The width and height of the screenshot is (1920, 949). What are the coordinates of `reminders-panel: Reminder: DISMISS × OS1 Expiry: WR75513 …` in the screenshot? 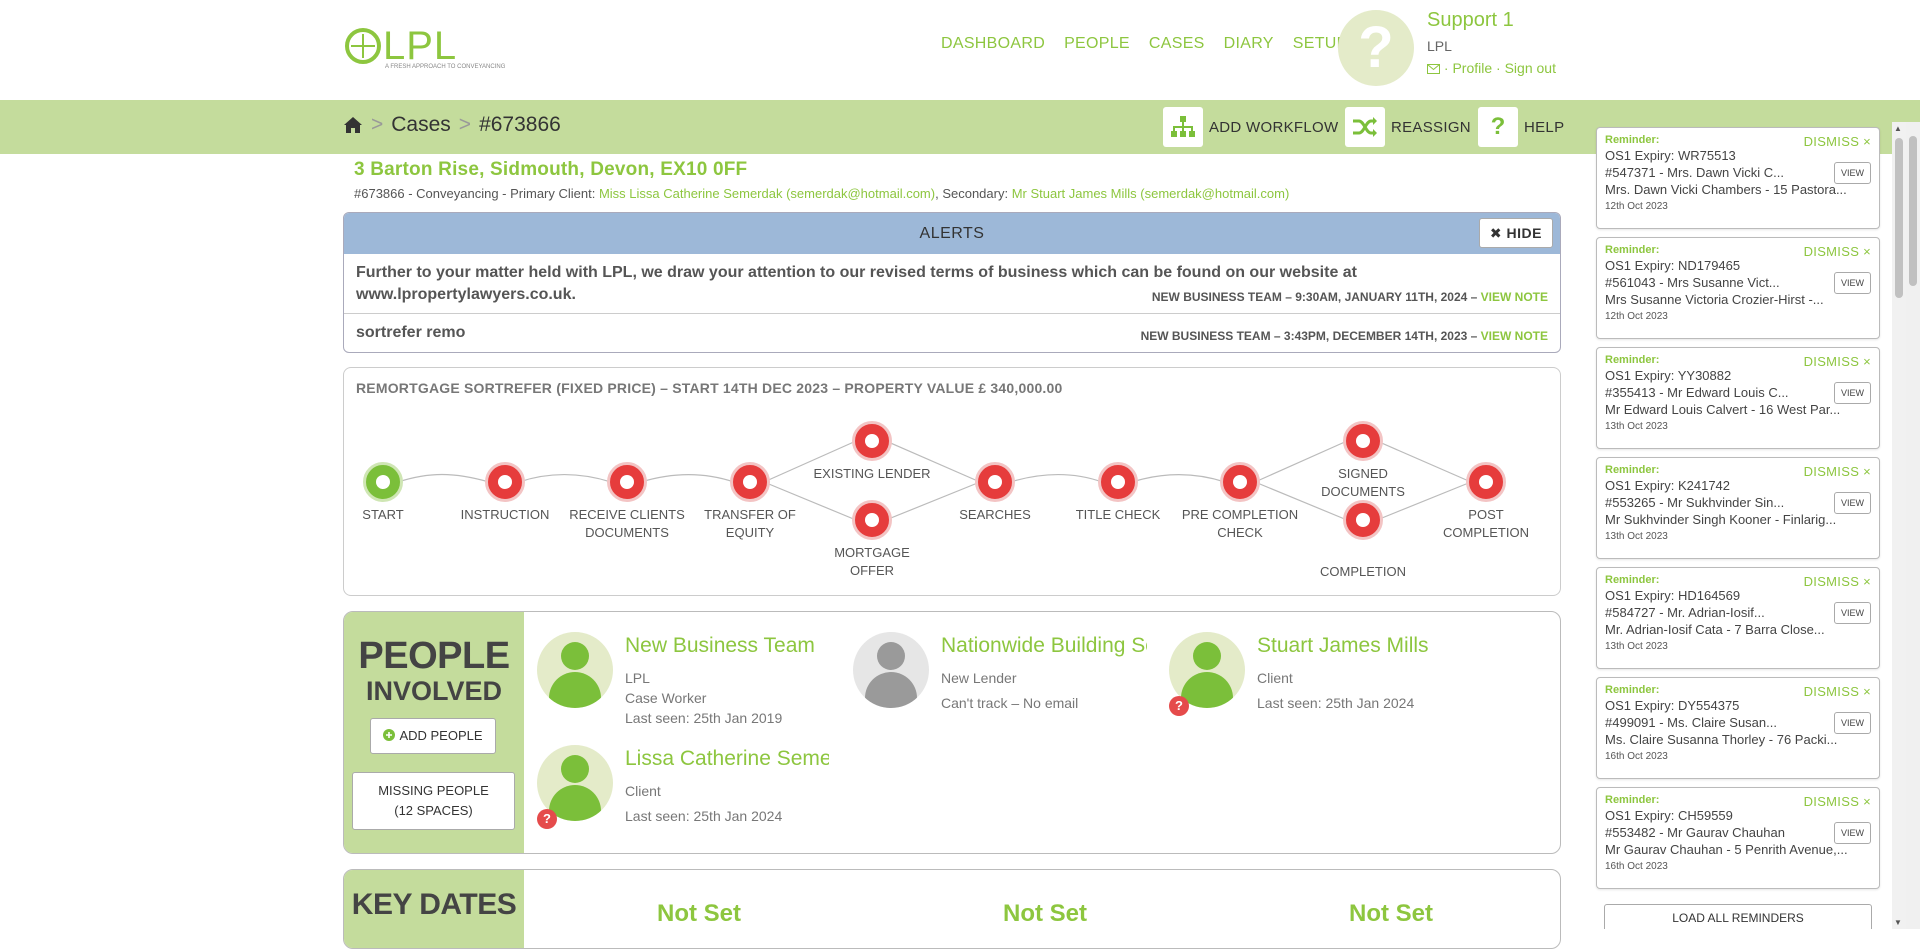 It's located at (1740, 525).